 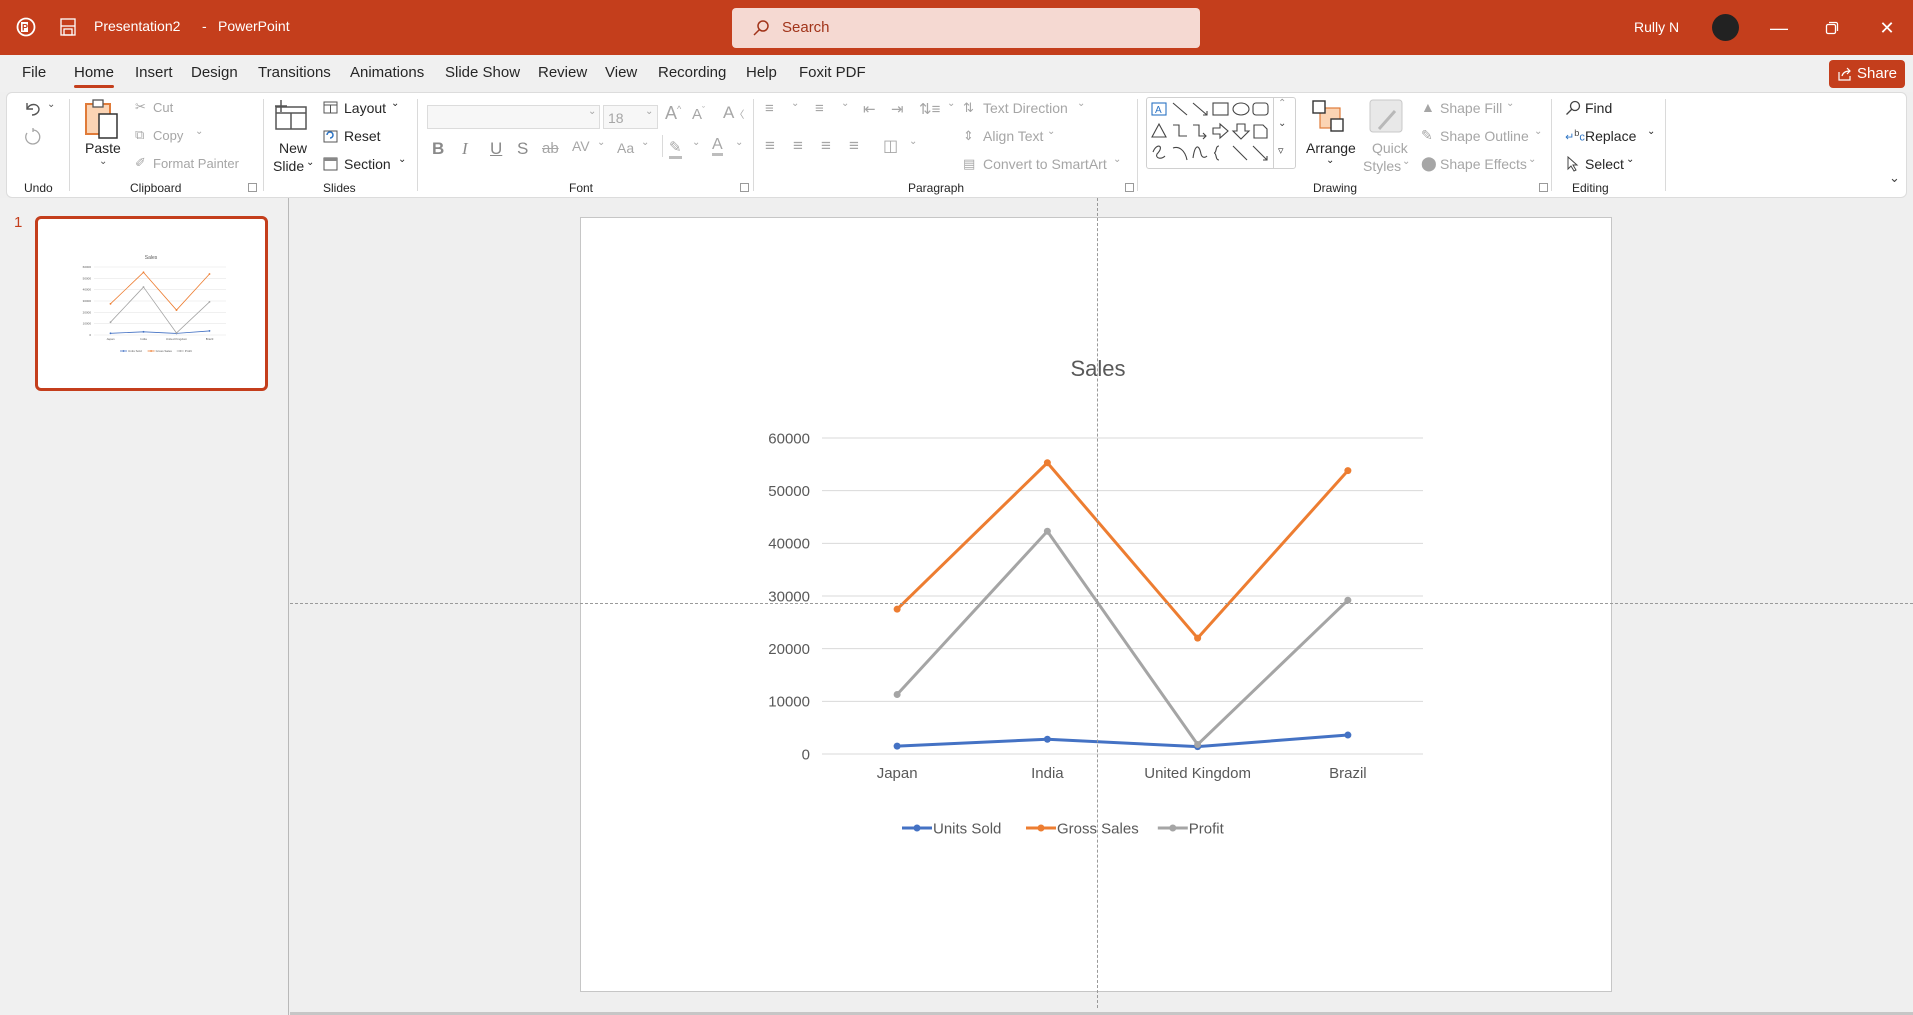 I want to click on quick-styles-icon, so click(x=1386, y=116).